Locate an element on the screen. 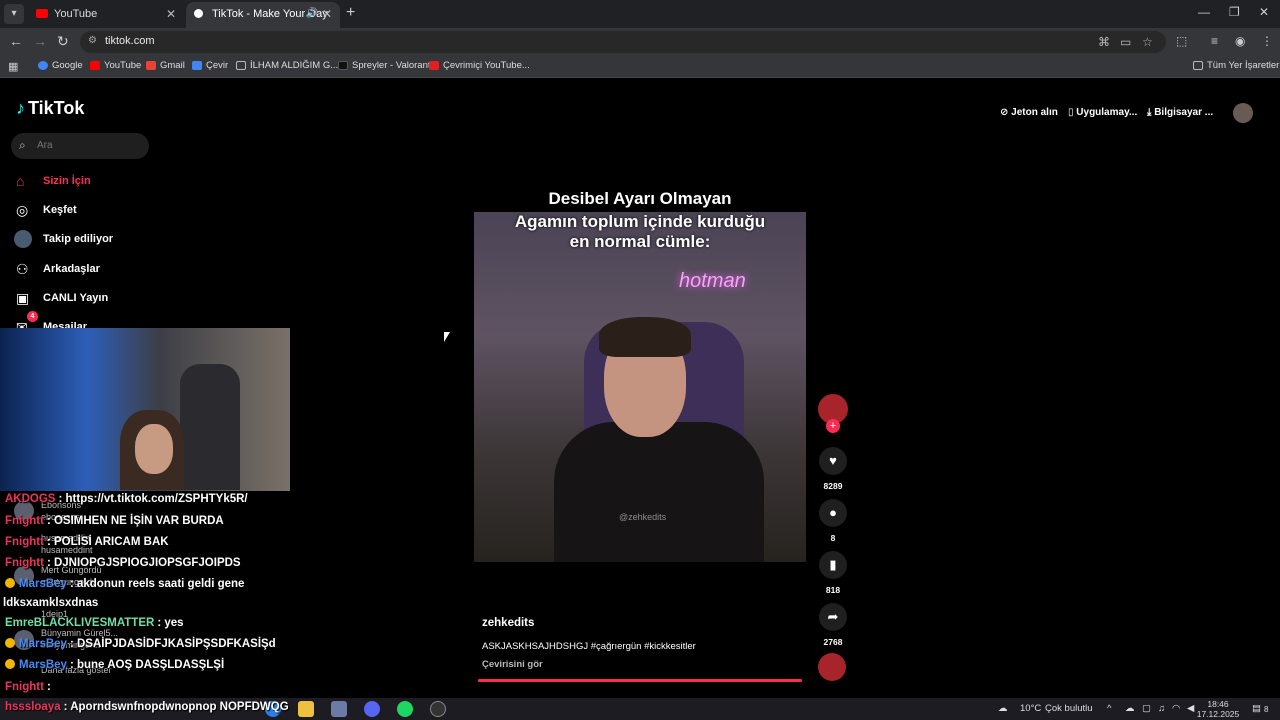 The height and width of the screenshot is (720, 1280). compass-icon: ◎ is located at coordinates (22, 210).